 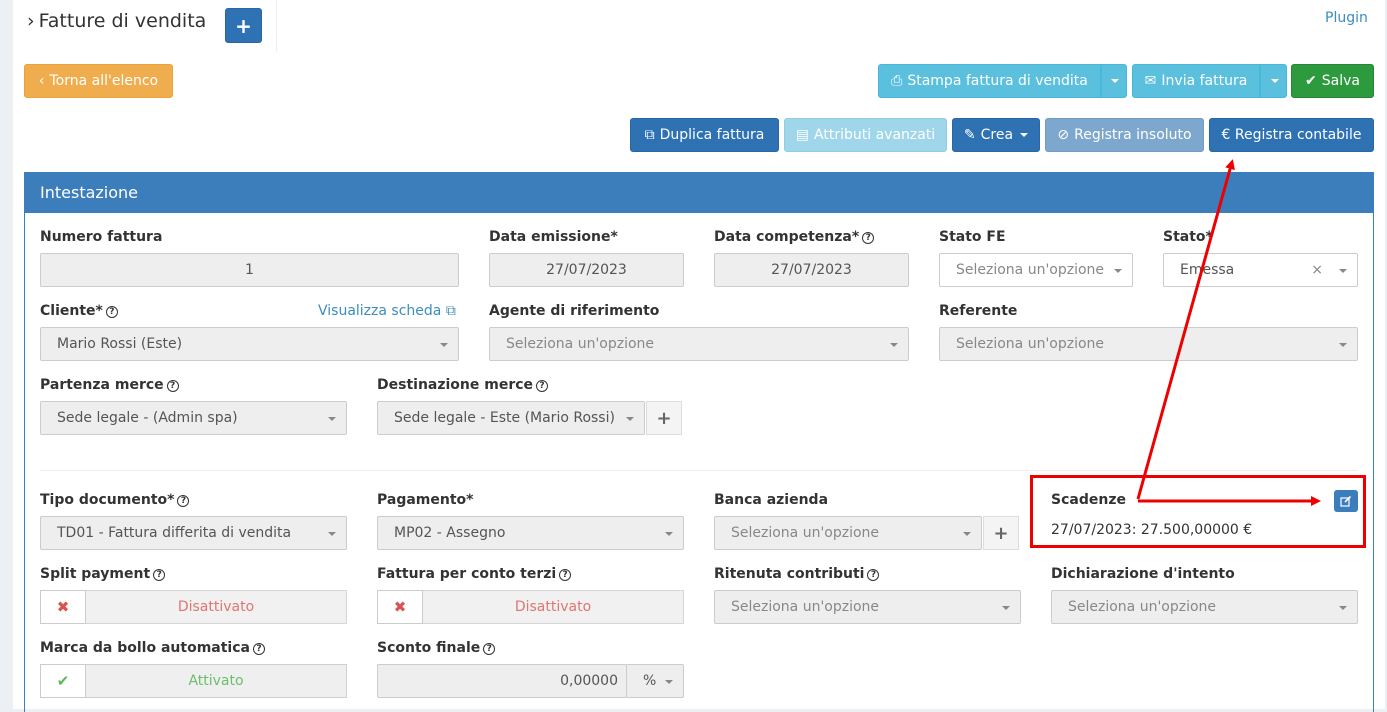 I want to click on add-destination-button: +, so click(x=664, y=418).